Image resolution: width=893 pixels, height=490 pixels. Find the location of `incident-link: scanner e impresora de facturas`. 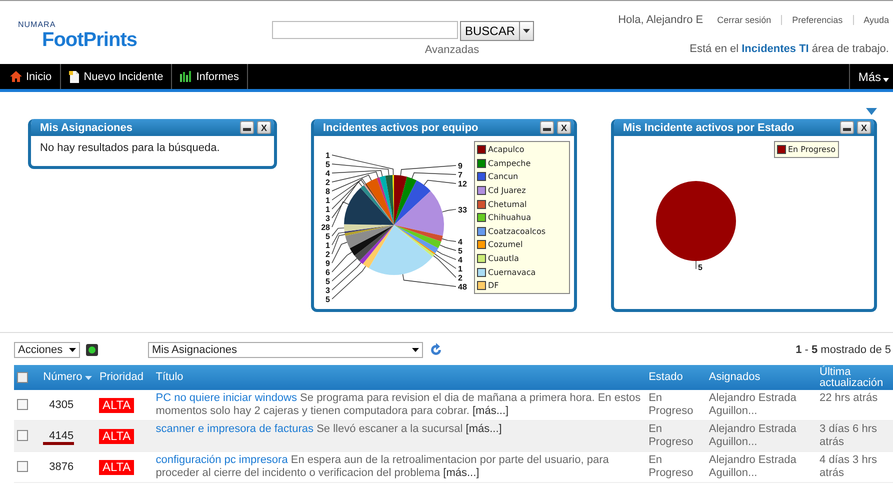

incident-link: scanner e impresora de facturas is located at coordinates (235, 429).